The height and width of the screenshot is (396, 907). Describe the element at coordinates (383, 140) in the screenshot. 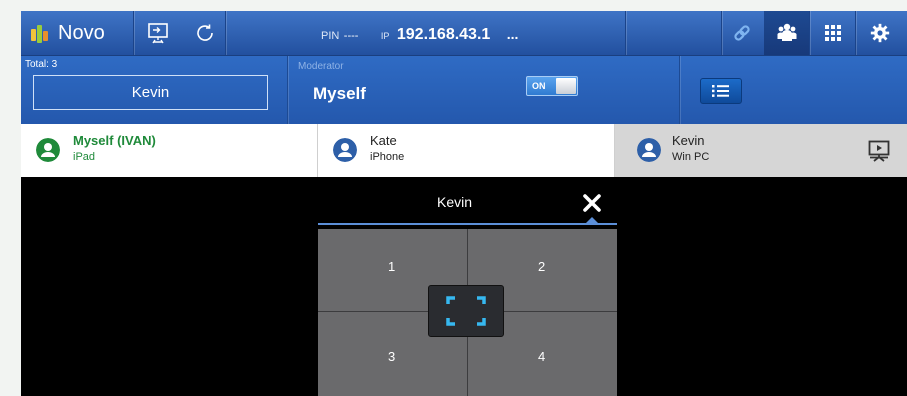

I see `participant-name: Kate` at that location.